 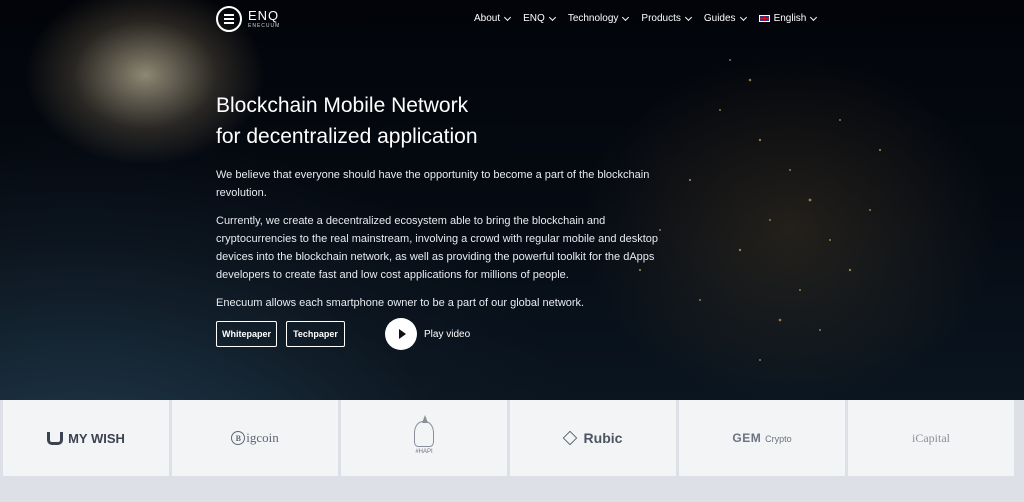 I want to click on partner-name: GEM, so click(x=747, y=438).